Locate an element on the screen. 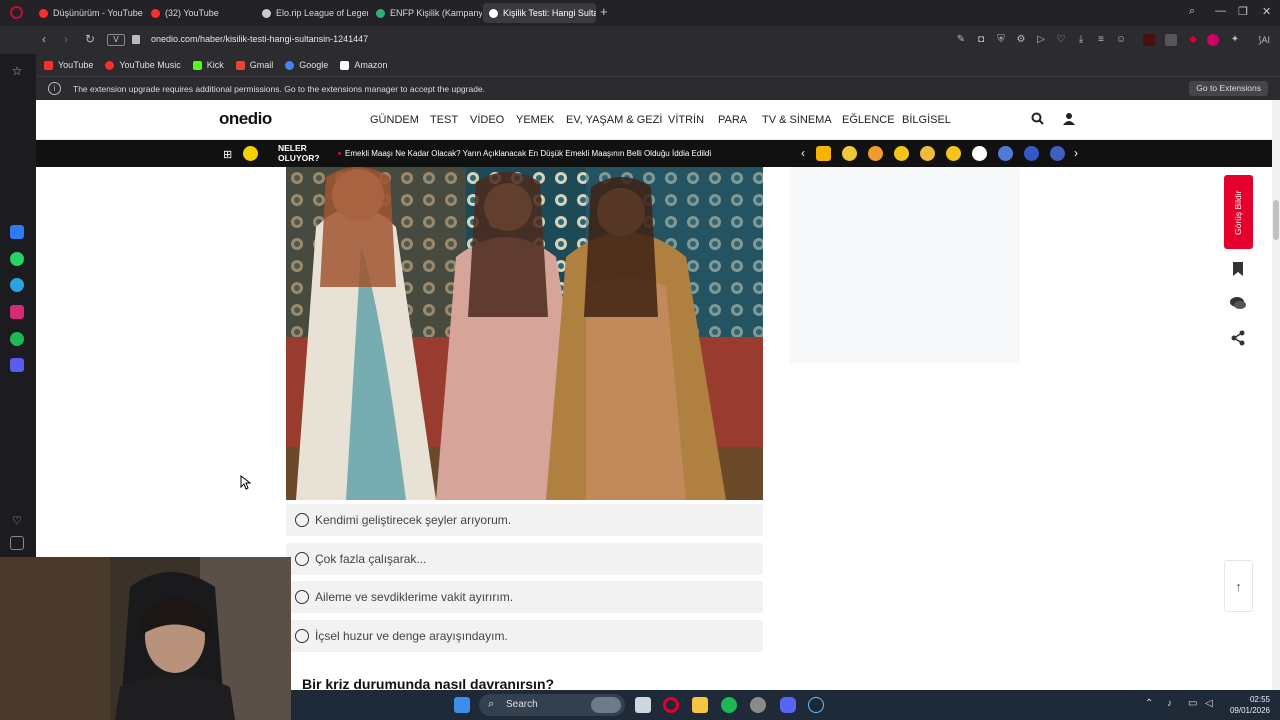  nav-ev-yasam-gezi: EV, YAŞAM & GEZİ is located at coordinates (614, 120).